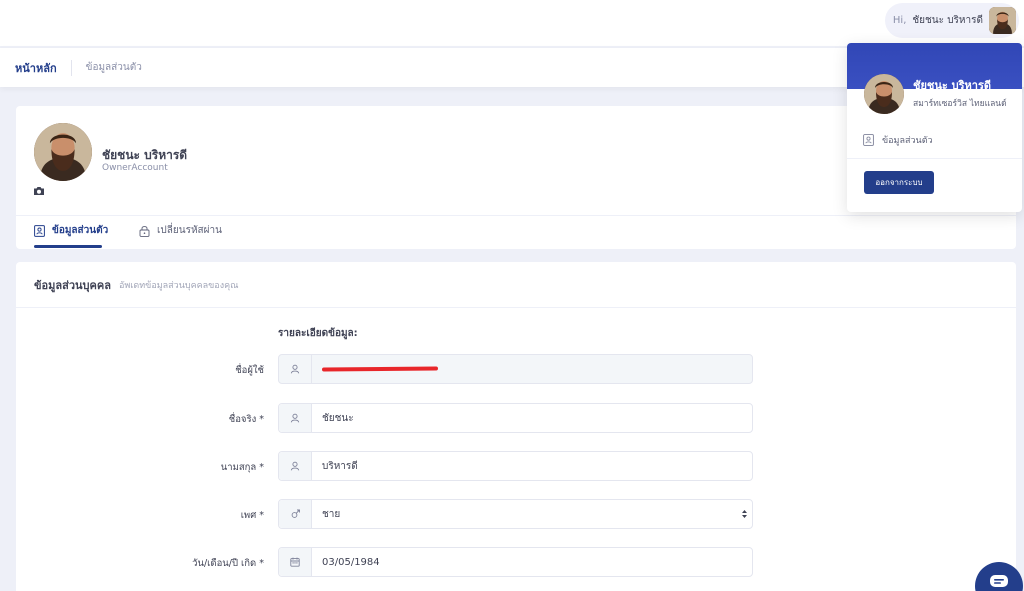 The width and height of the screenshot is (1024, 591). Describe the element at coordinates (252, 515) in the screenshot. I see `gender-label: เพศ *` at that location.